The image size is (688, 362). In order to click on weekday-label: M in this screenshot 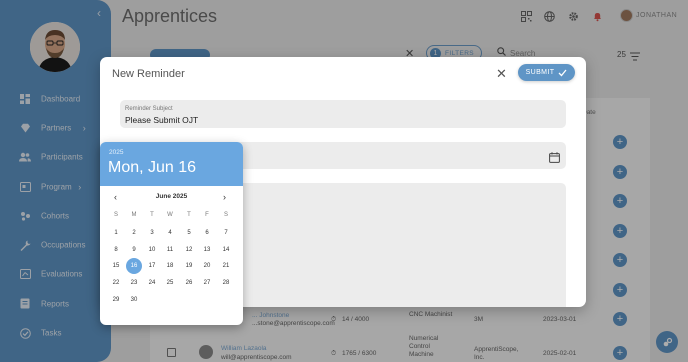, I will do `click(134, 215)`.